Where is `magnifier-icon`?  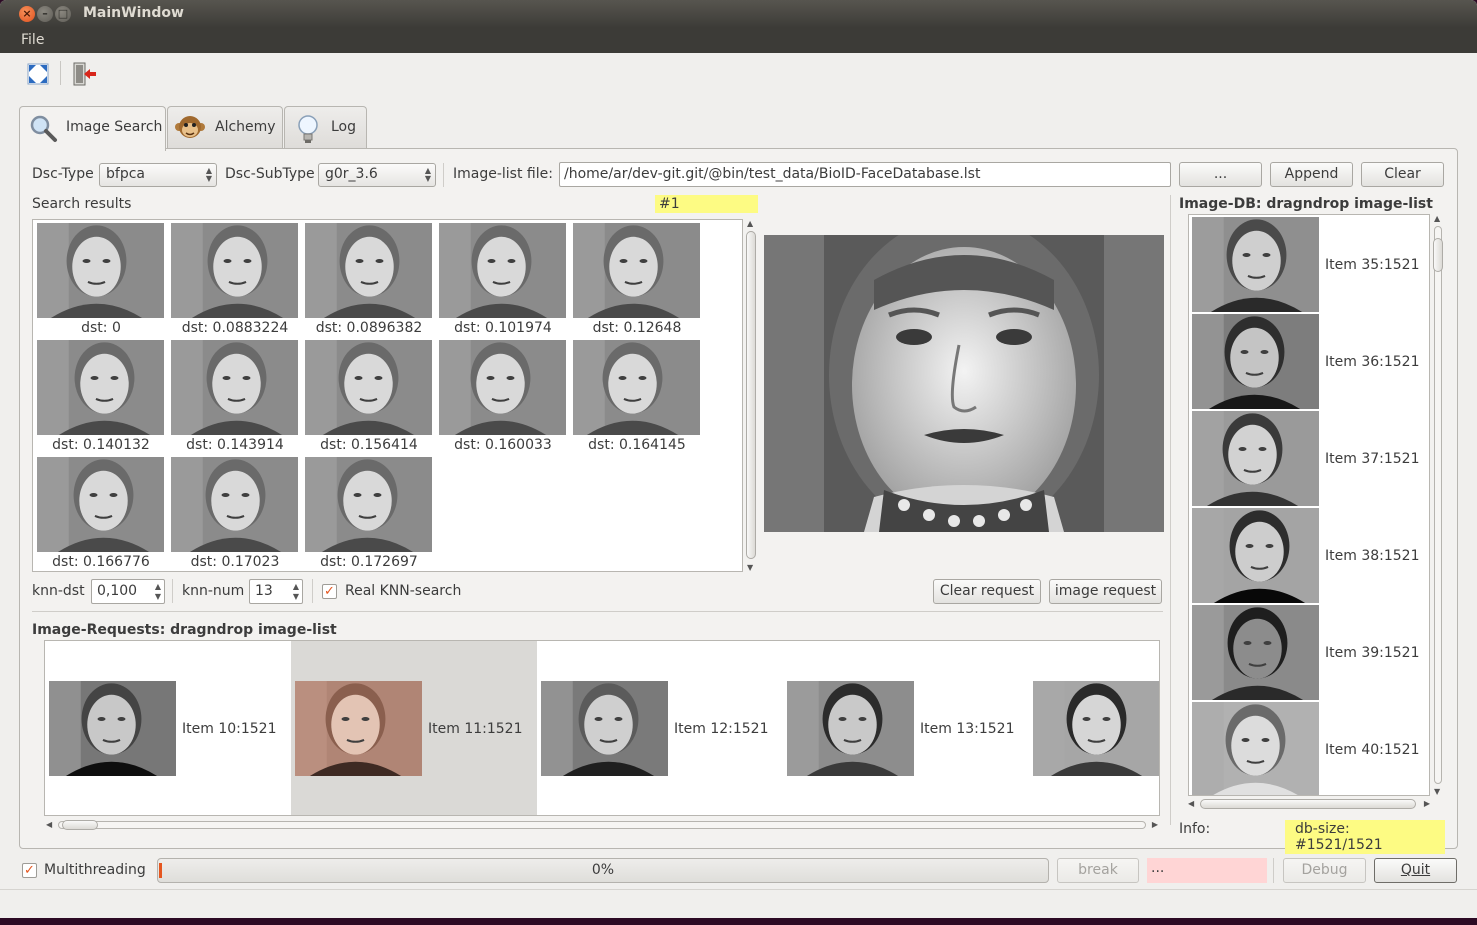 magnifier-icon is located at coordinates (43, 128).